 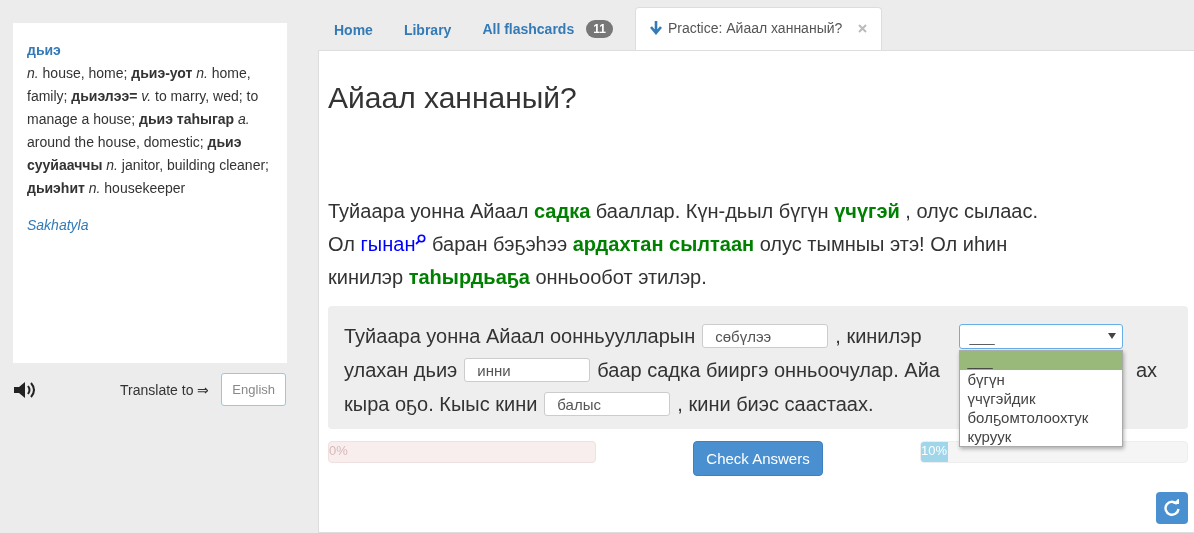 What do you see at coordinates (421, 239) in the screenshot?
I see `search-icon` at bounding box center [421, 239].